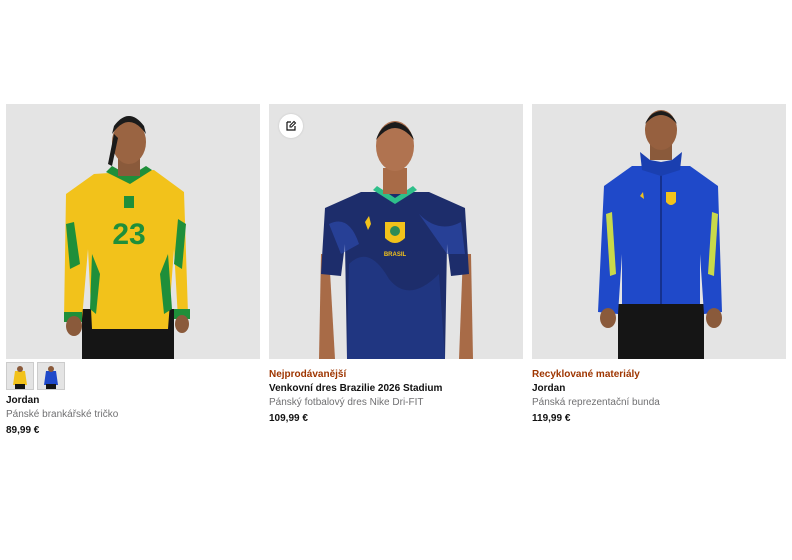 The height and width of the screenshot is (560, 792). I want to click on product-price: 119,99 €, so click(551, 418).